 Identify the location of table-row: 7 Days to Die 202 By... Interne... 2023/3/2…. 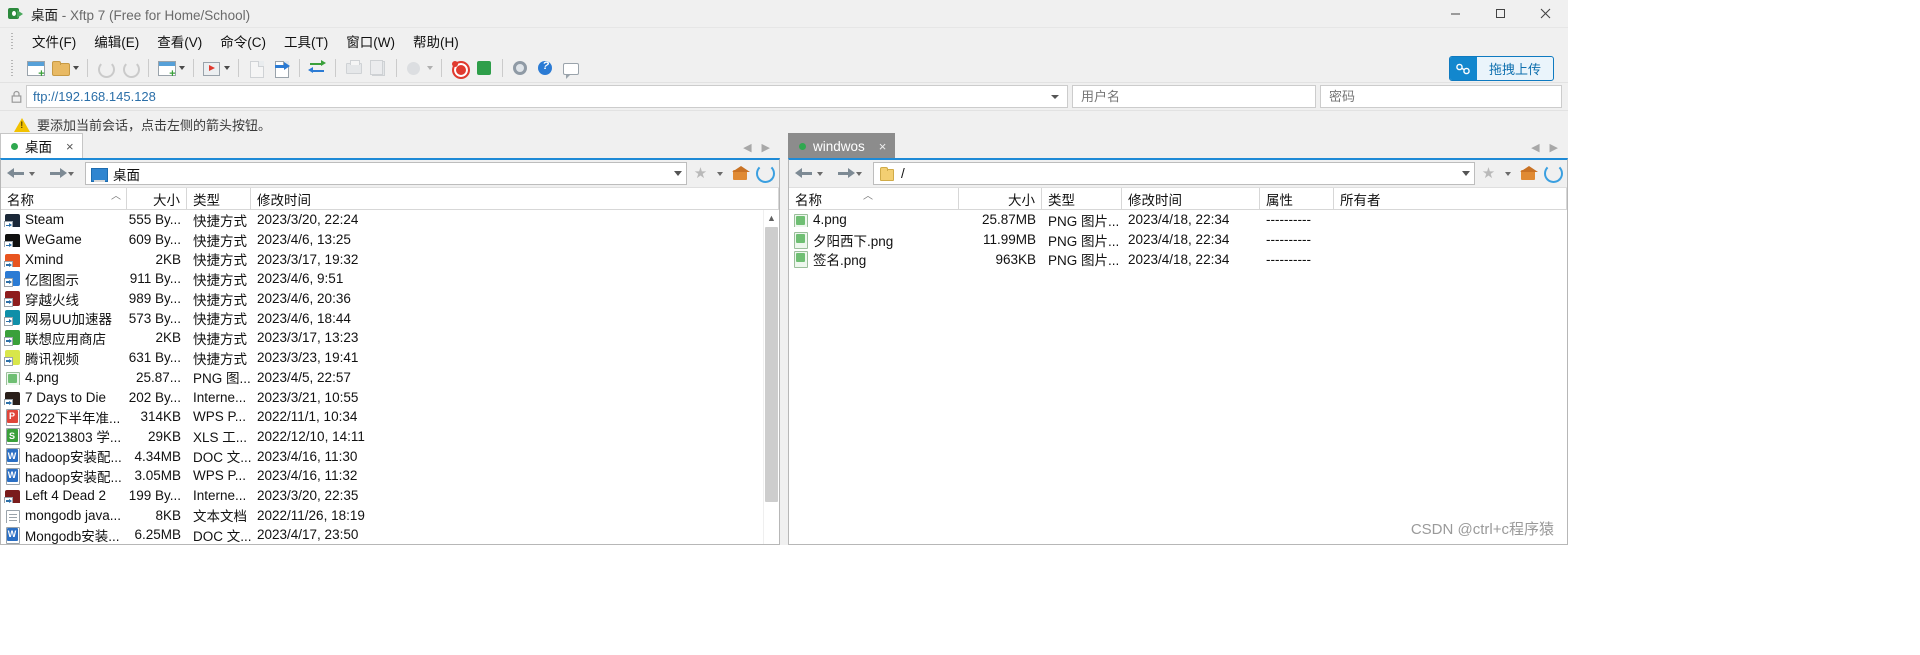
(390, 397).